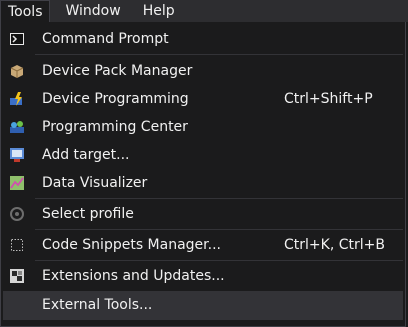 Image resolution: width=408 pixels, height=327 pixels. Describe the element at coordinates (17, 99) in the screenshot. I see `device-programming-icon` at that location.